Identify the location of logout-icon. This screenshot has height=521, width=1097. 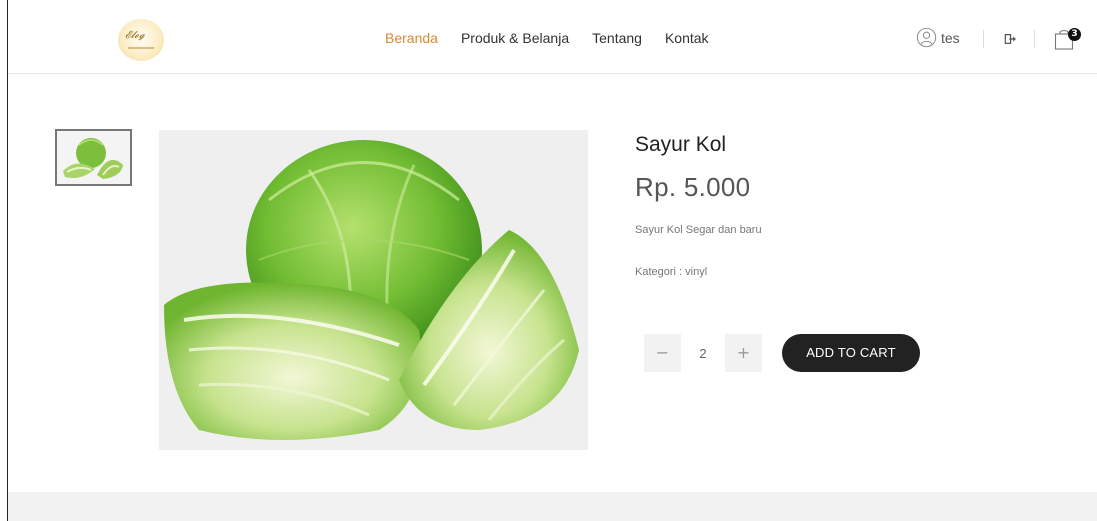
(1011, 39).